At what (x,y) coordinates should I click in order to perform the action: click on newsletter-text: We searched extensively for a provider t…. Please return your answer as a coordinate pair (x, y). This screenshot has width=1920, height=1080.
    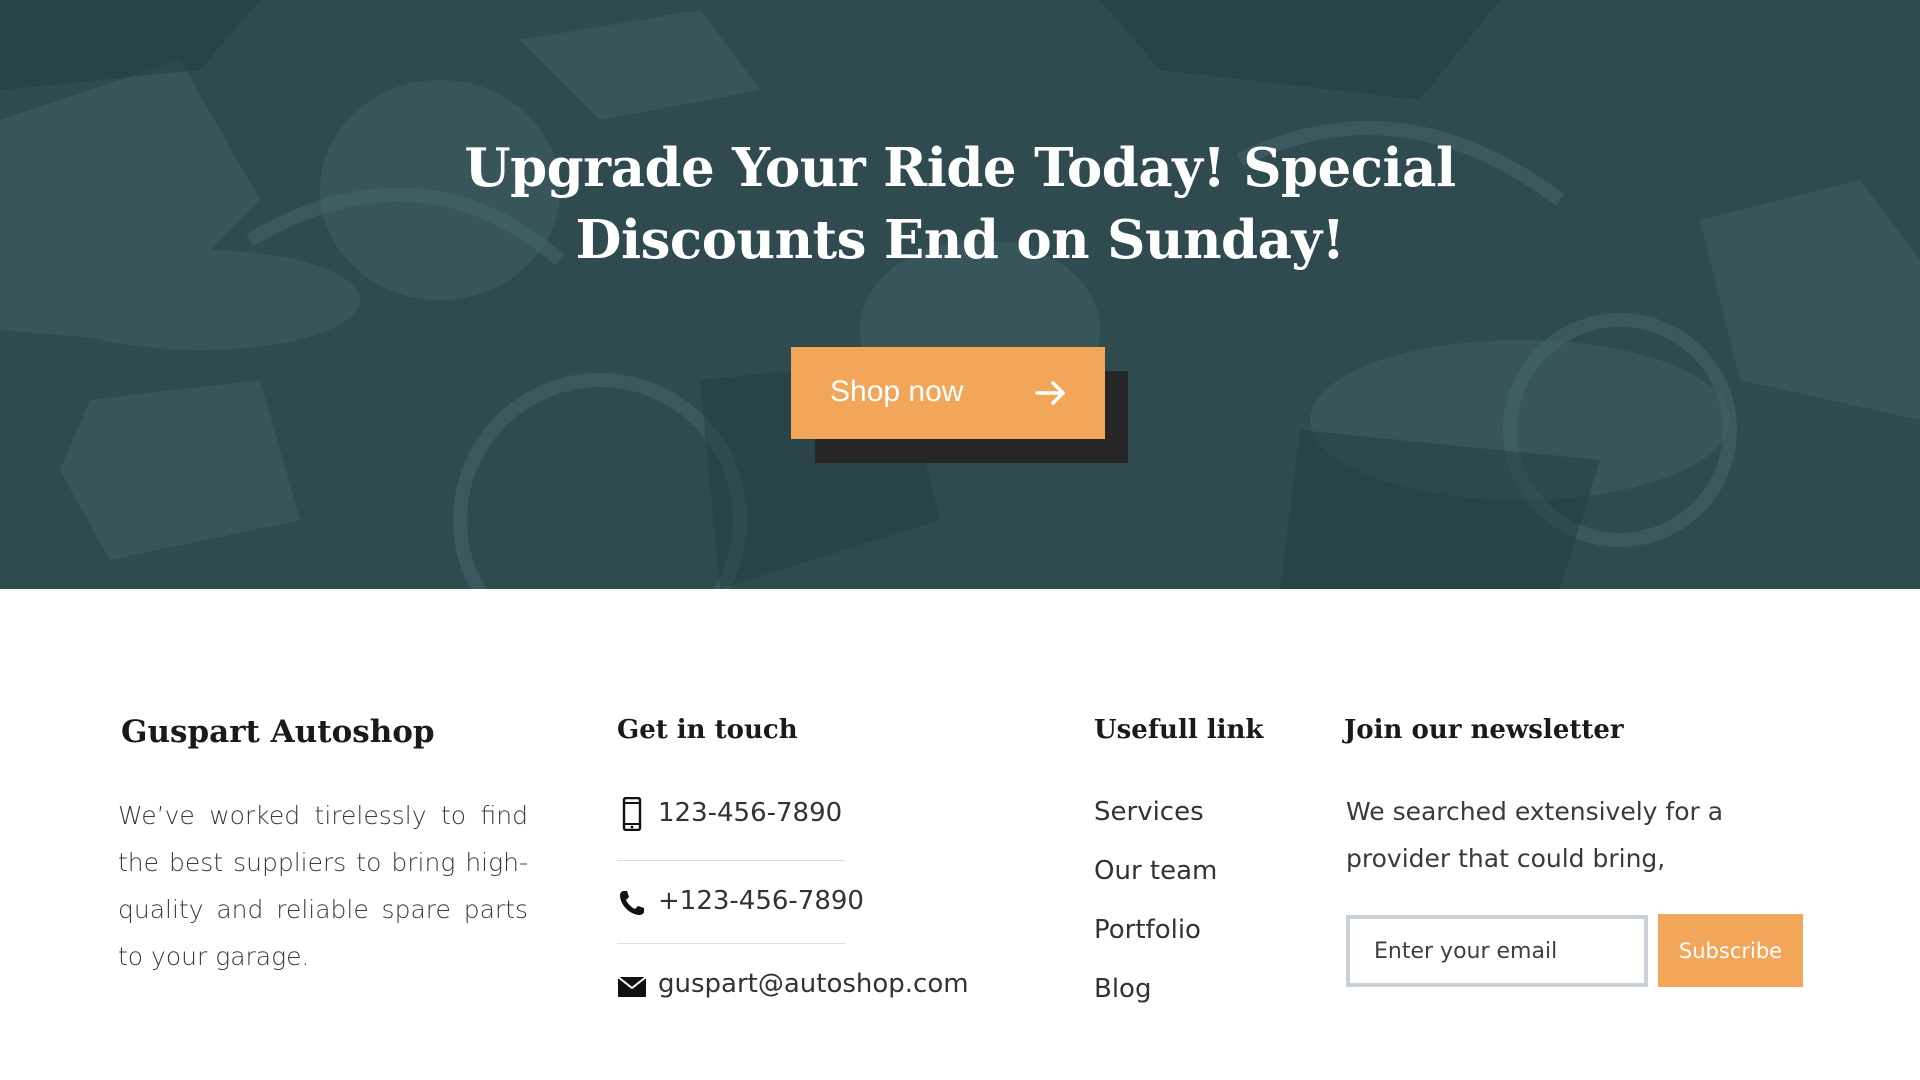
    Looking at the image, I should click on (1535, 835).